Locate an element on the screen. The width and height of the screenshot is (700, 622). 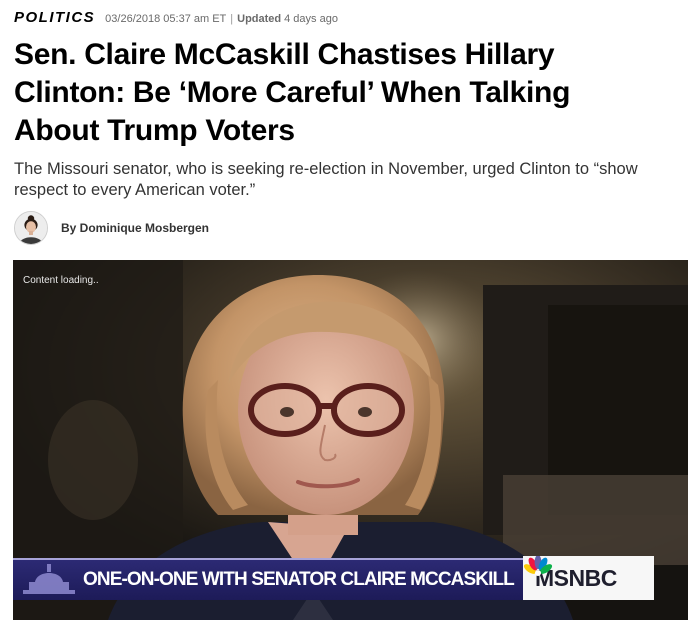
content-loading-text: Content loading.. is located at coordinates (61, 280).